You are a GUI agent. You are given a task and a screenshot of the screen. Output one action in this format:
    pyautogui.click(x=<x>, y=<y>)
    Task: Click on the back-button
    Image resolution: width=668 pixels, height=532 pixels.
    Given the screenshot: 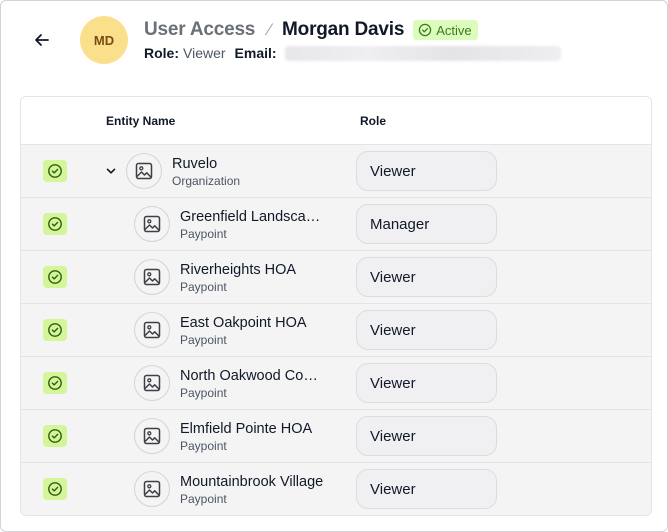 What is the action you would take?
    pyautogui.click(x=42, y=40)
    